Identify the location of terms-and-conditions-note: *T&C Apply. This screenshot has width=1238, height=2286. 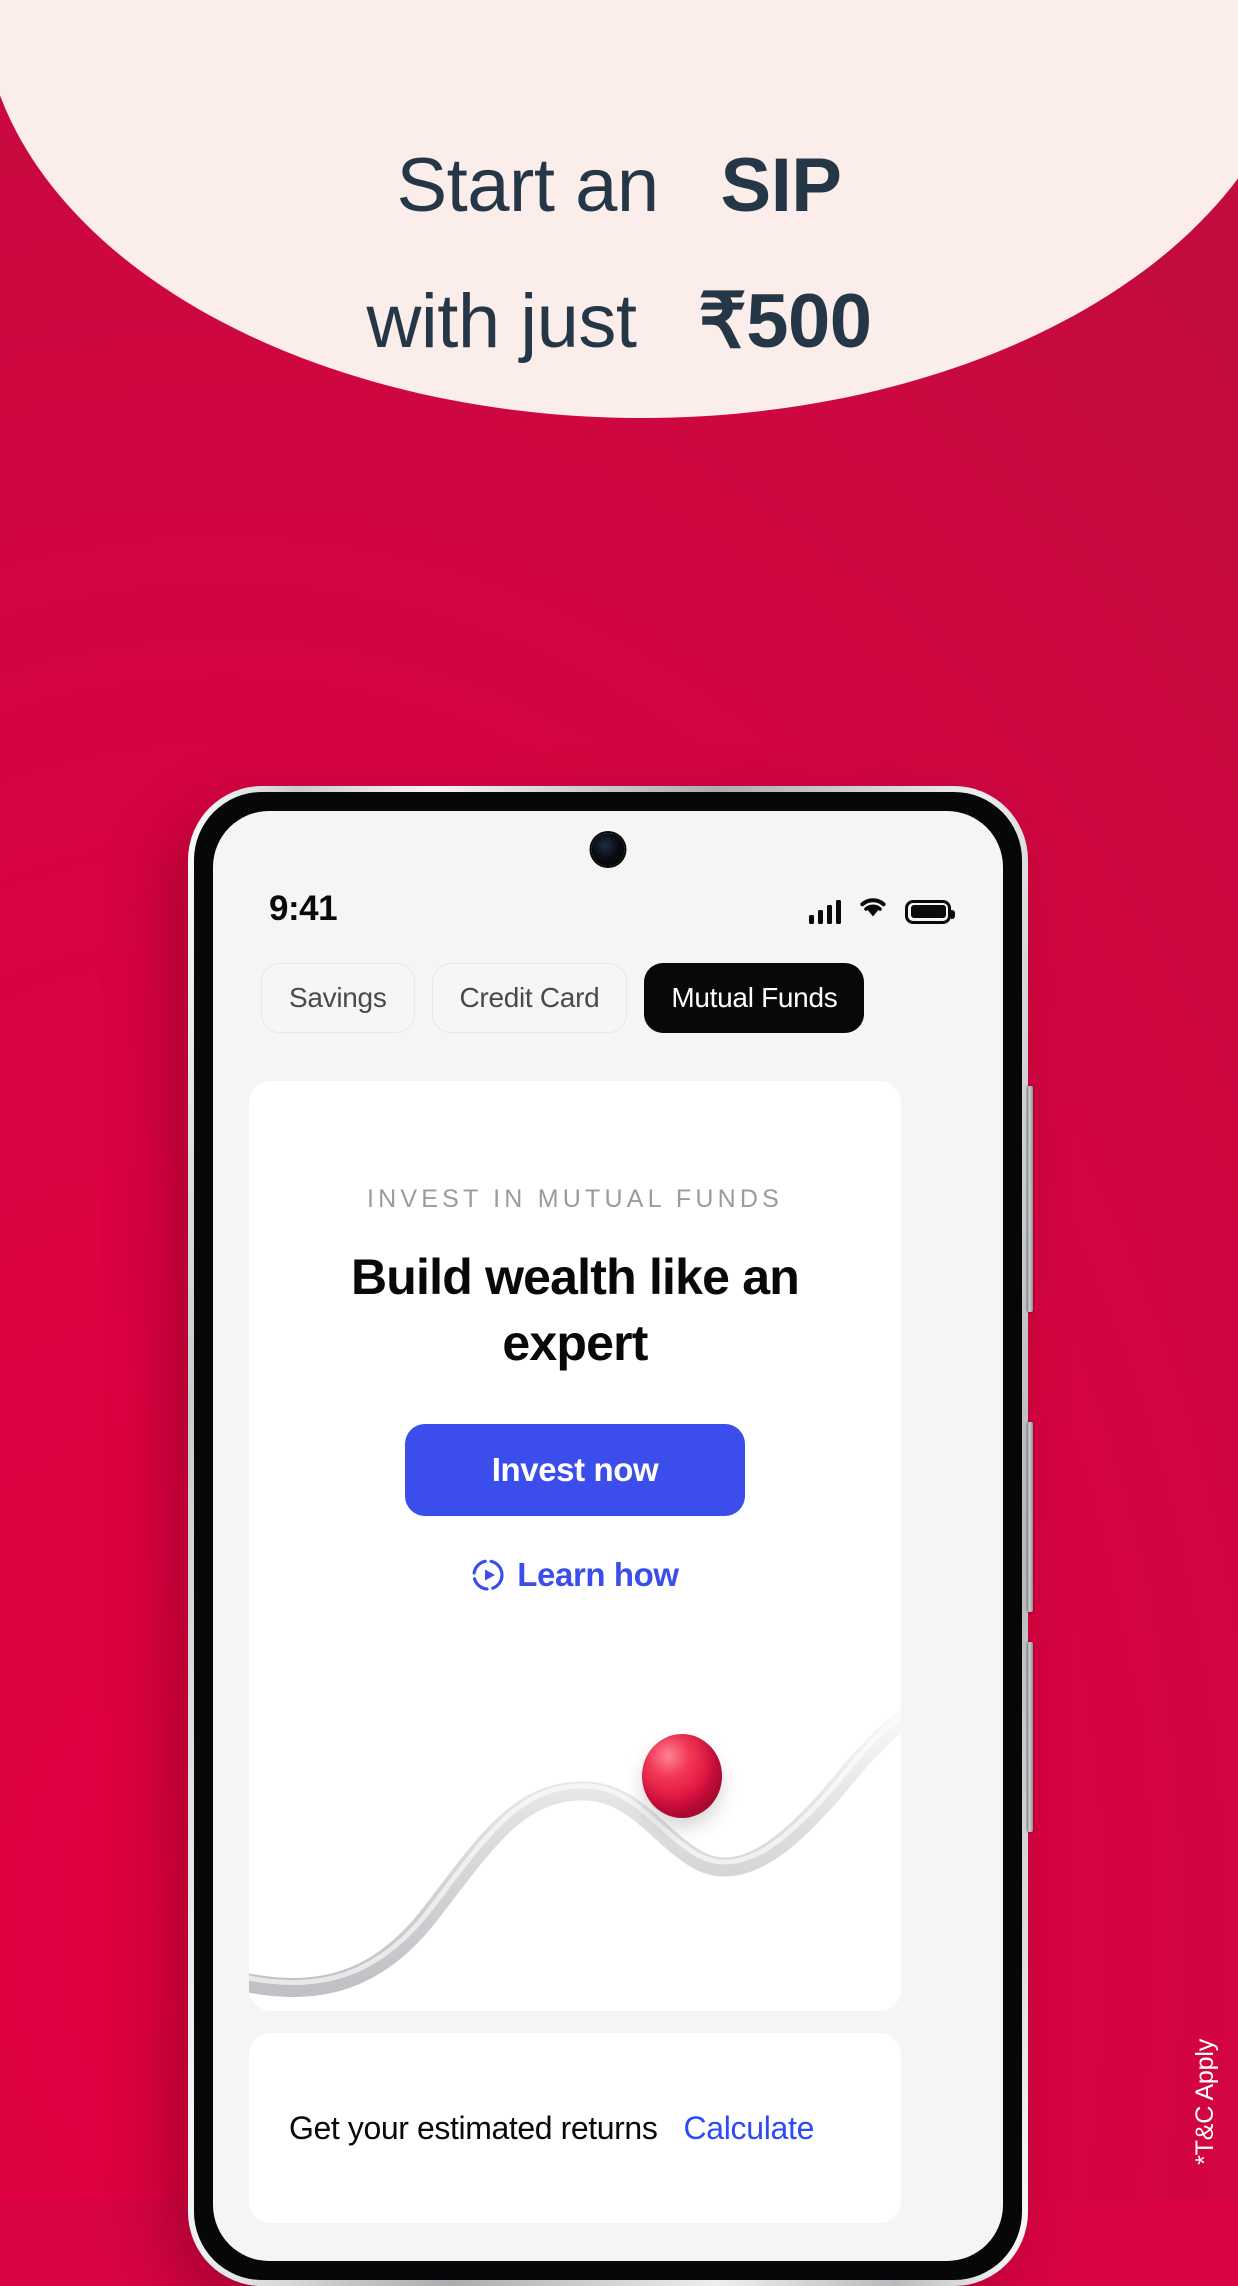
(1205, 2102).